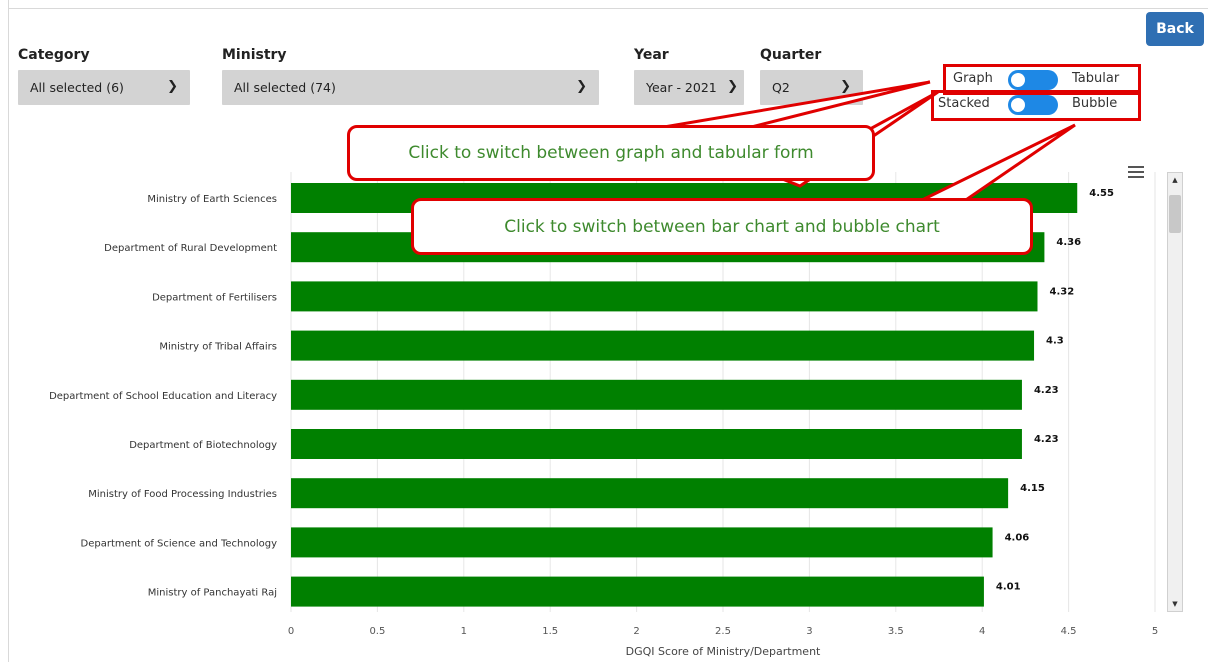 This screenshot has height=662, width=1208. What do you see at coordinates (214, 297) in the screenshot?
I see `category-label: Department of Fertilisers` at bounding box center [214, 297].